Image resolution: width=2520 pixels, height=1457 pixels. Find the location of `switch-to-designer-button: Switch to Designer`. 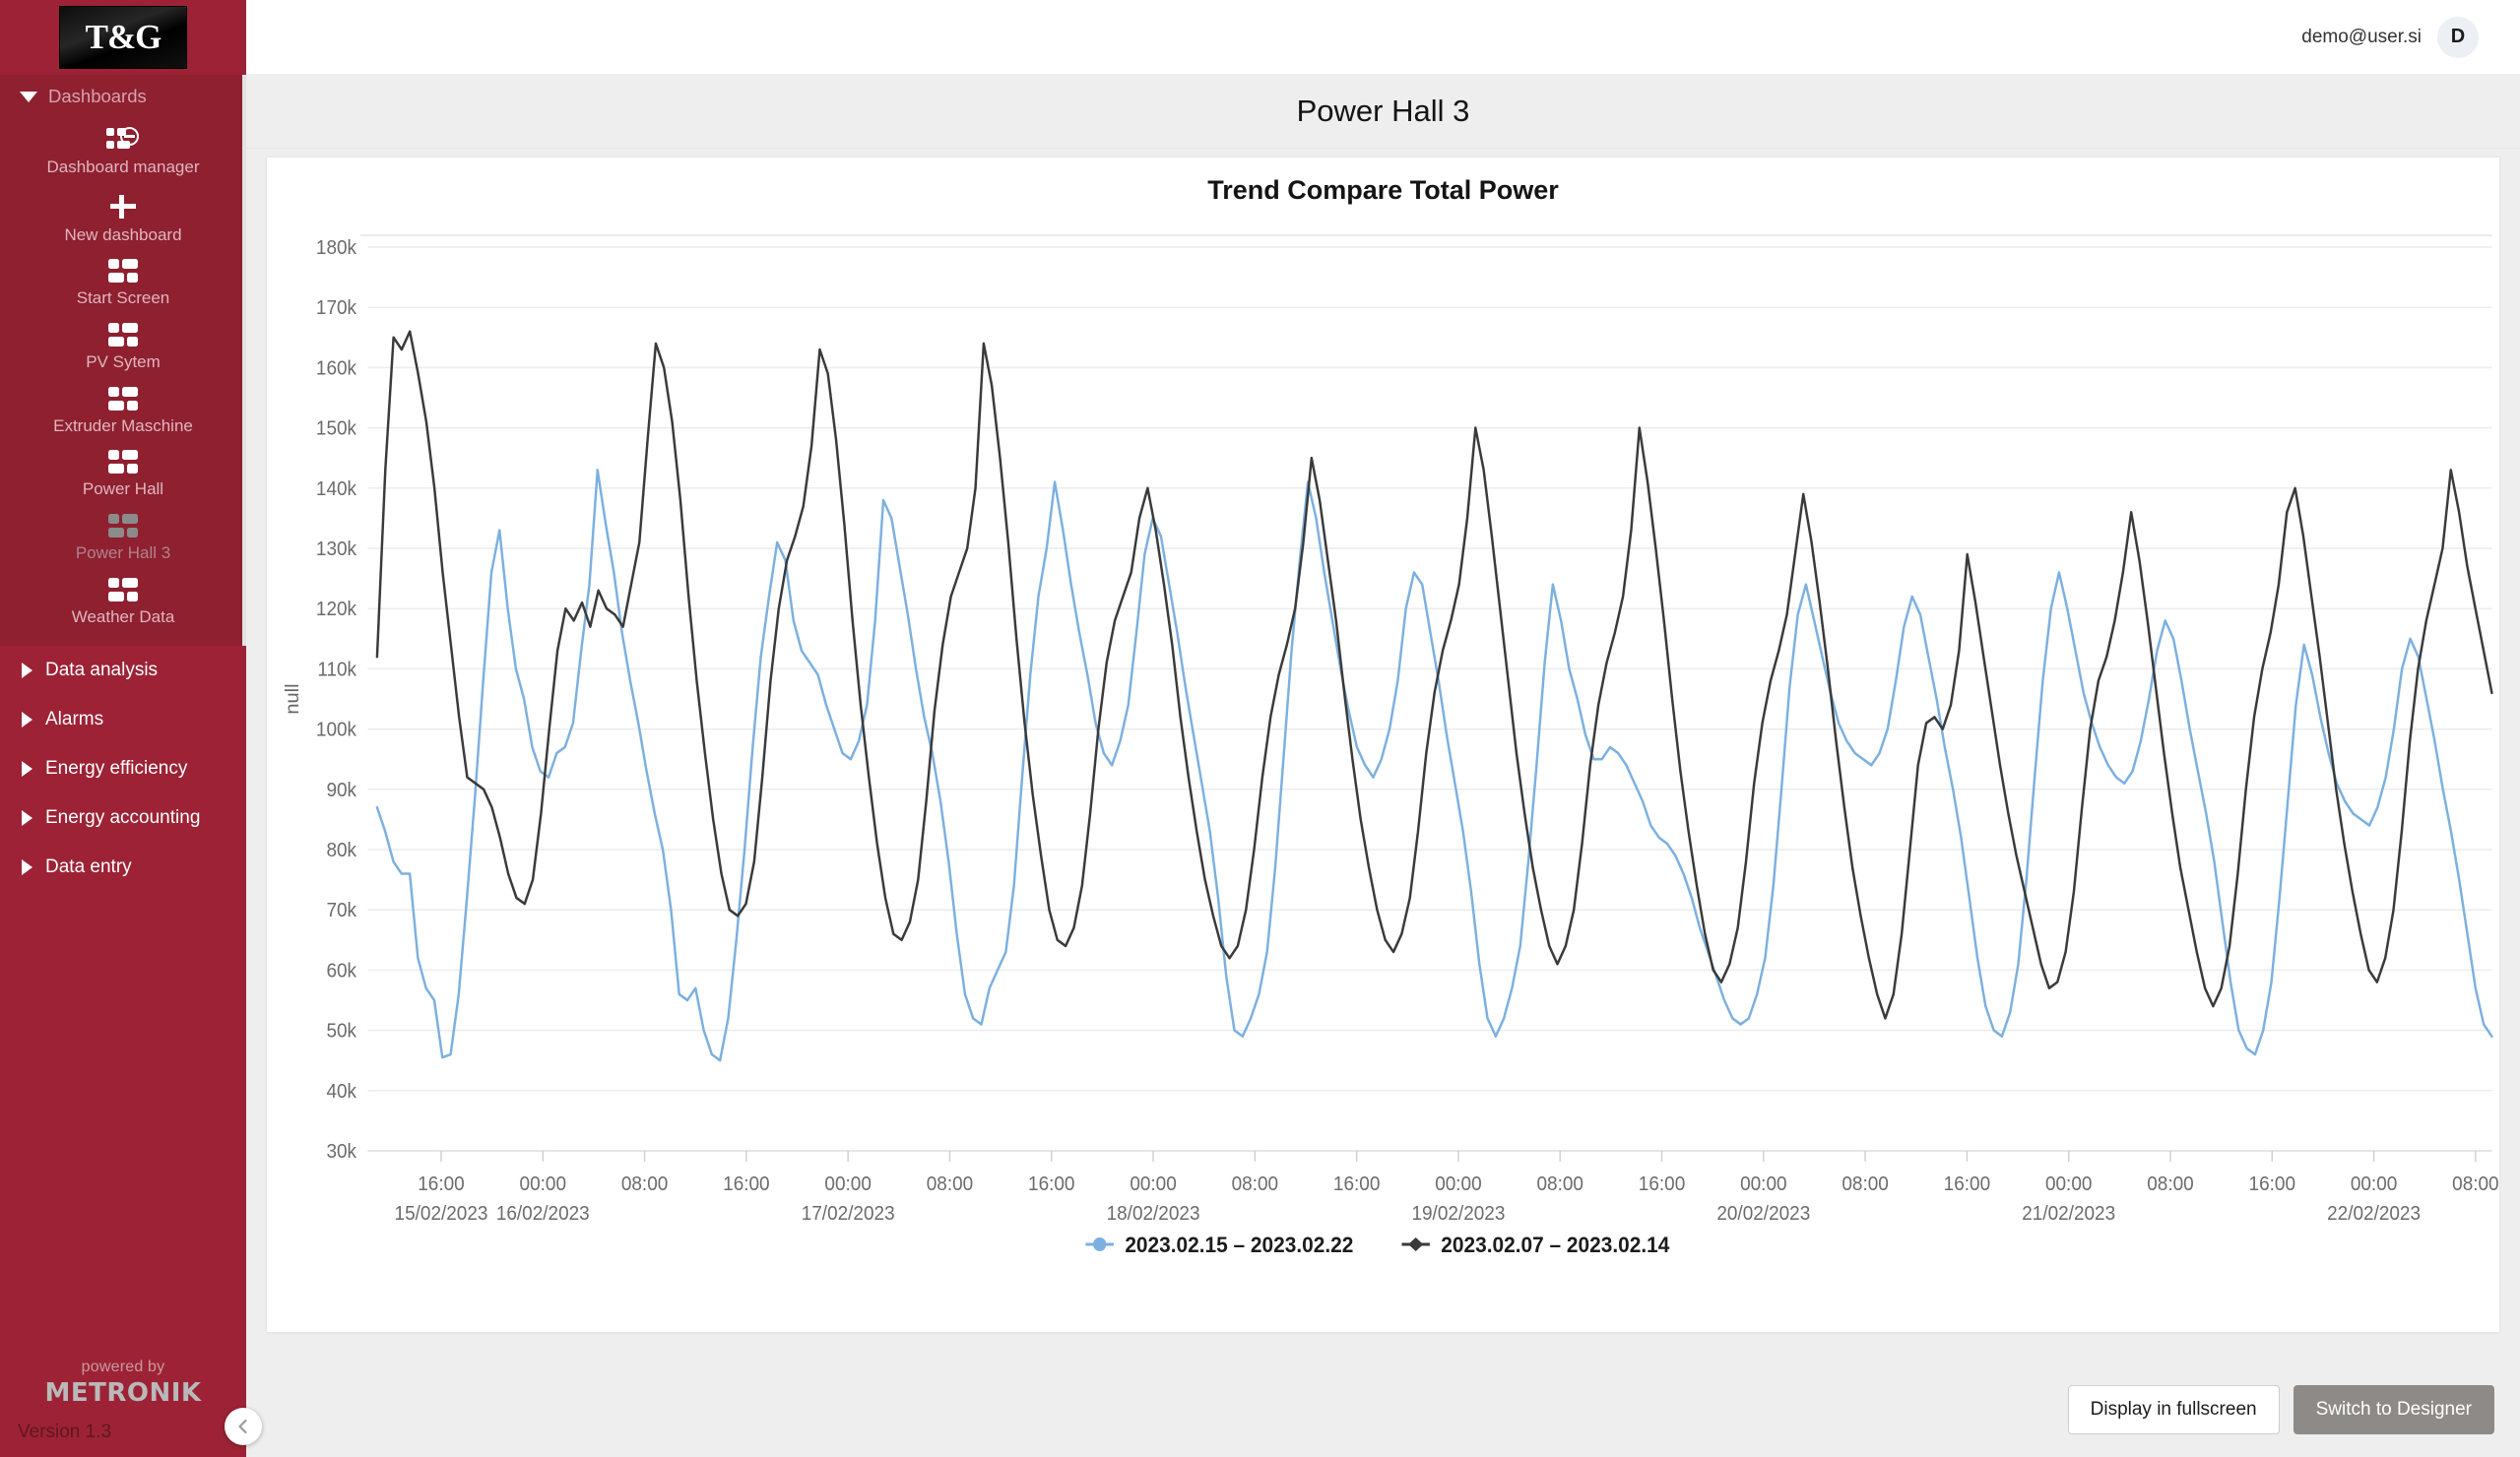

switch-to-designer-button: Switch to Designer is located at coordinates (2393, 1409).